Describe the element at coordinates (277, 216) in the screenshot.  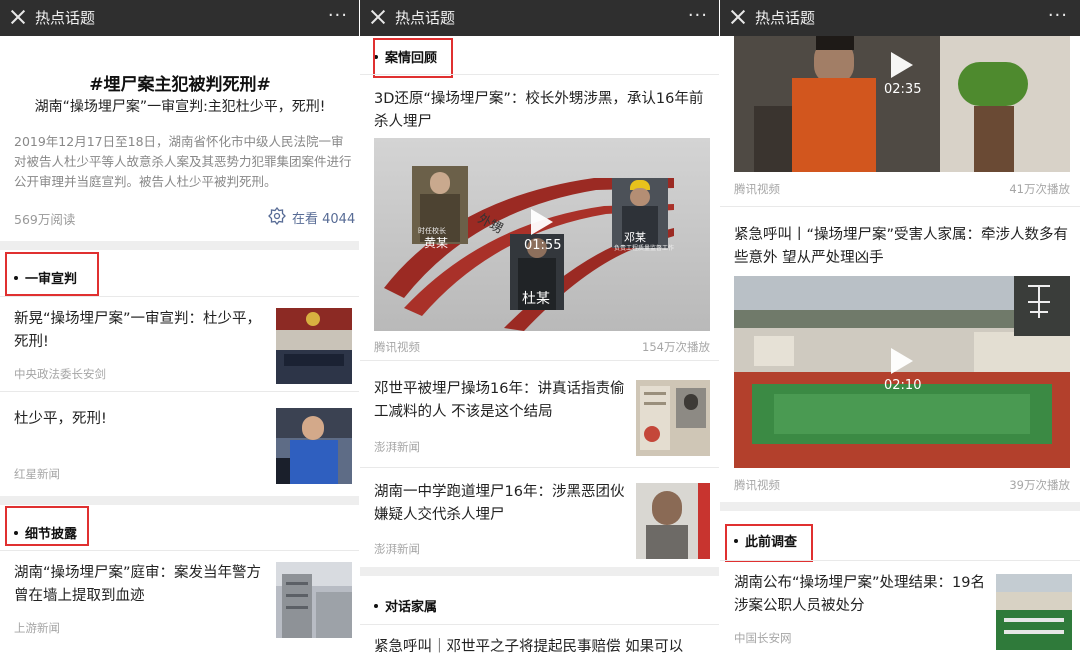
I see `watching-icon` at that location.